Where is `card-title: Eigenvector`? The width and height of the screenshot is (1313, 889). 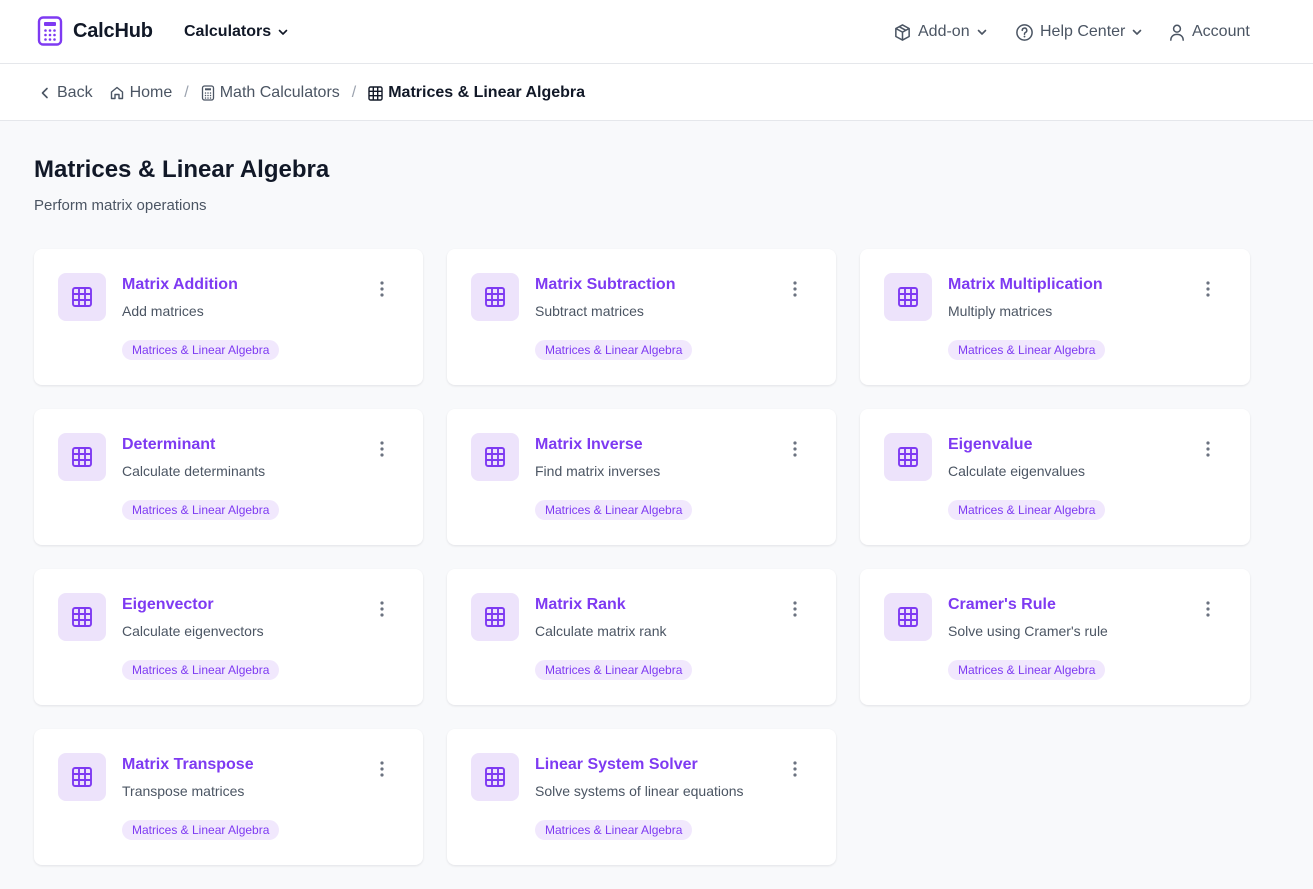
card-title: Eigenvector is located at coordinates (168, 605).